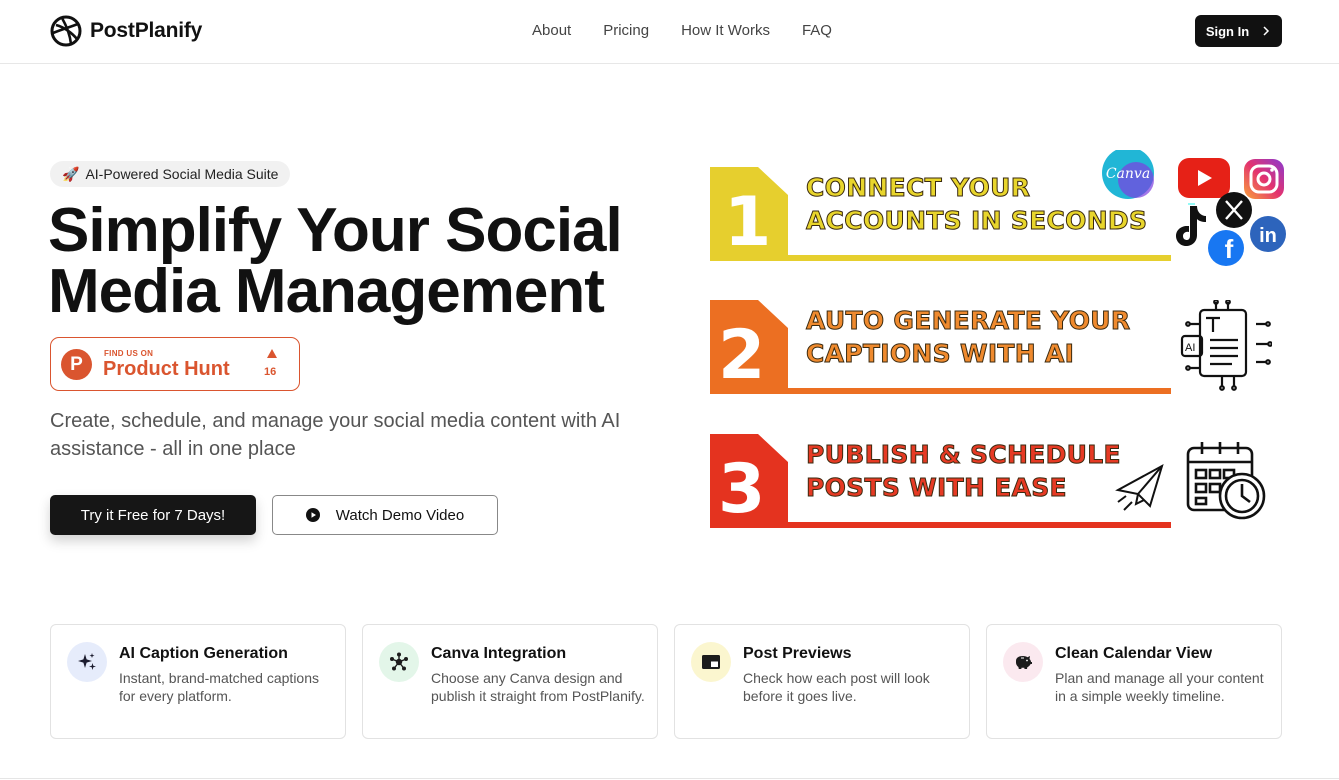  I want to click on canva-icon: Canva, so click(1128, 174).